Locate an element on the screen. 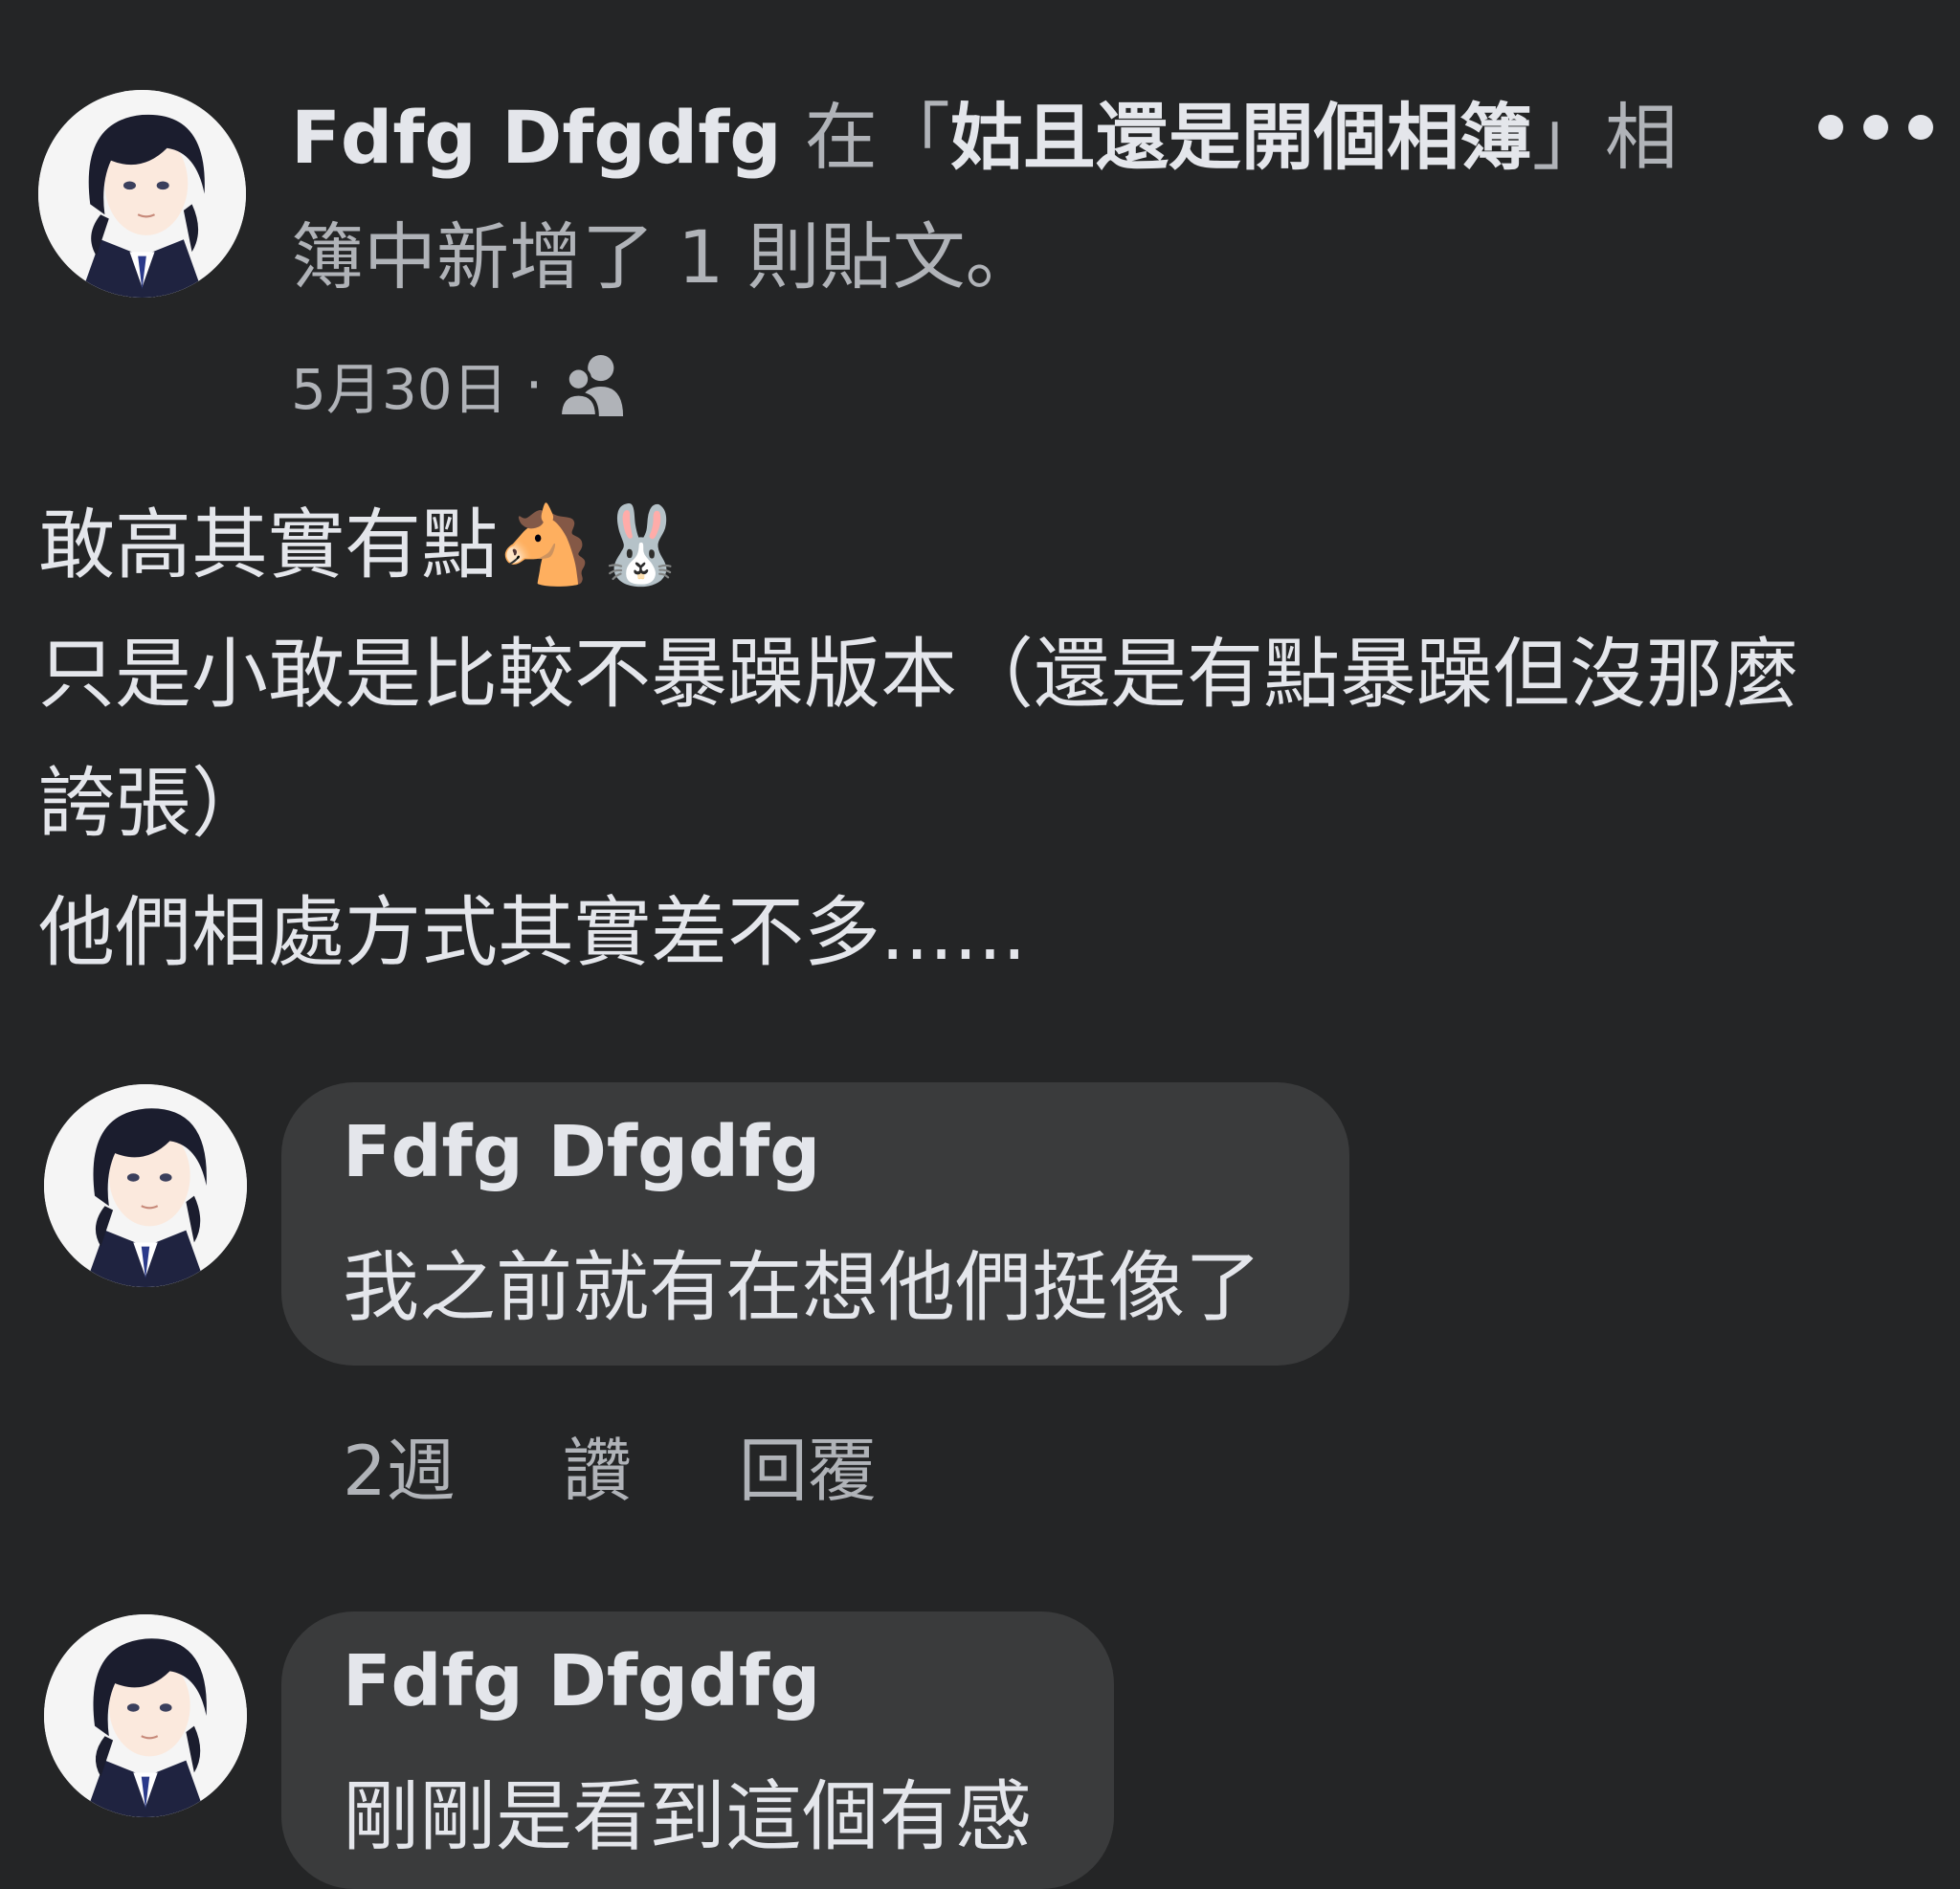 This screenshot has height=1889, width=1960. album-name-link: 姑且還是開個相簿 is located at coordinates (1241, 137).